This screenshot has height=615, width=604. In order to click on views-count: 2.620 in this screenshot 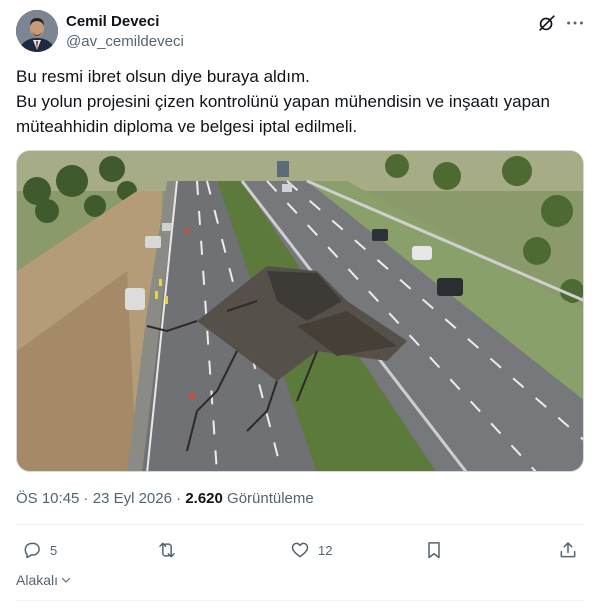, I will do `click(204, 498)`.